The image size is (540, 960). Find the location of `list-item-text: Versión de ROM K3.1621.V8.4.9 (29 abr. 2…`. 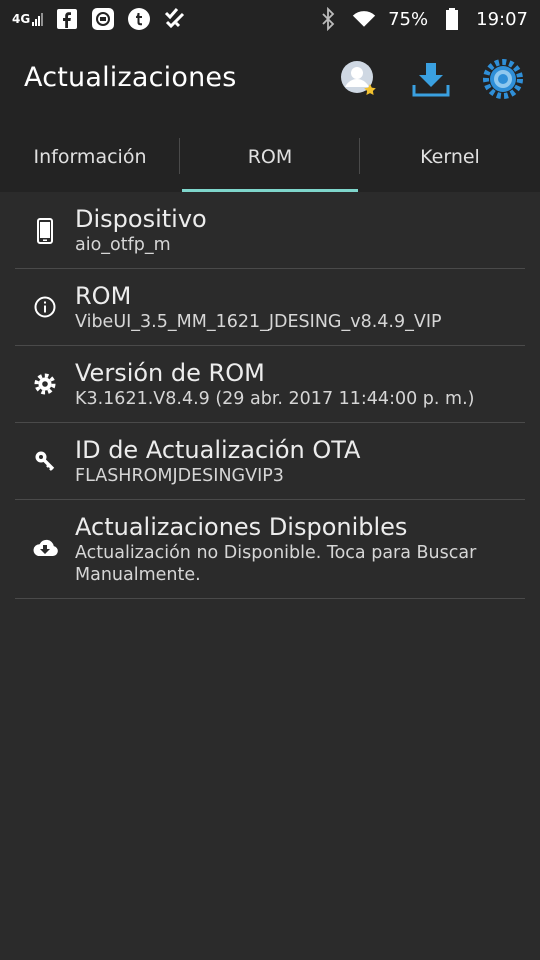

list-item-text: Versión de ROM K3.1621.V8.4.9 (29 abr. 2… is located at coordinates (274, 384).